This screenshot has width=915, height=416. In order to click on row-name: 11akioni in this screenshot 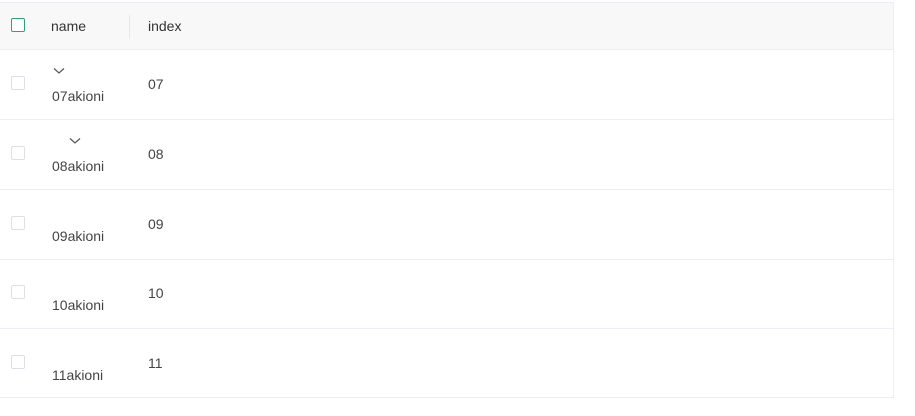, I will do `click(78, 375)`.